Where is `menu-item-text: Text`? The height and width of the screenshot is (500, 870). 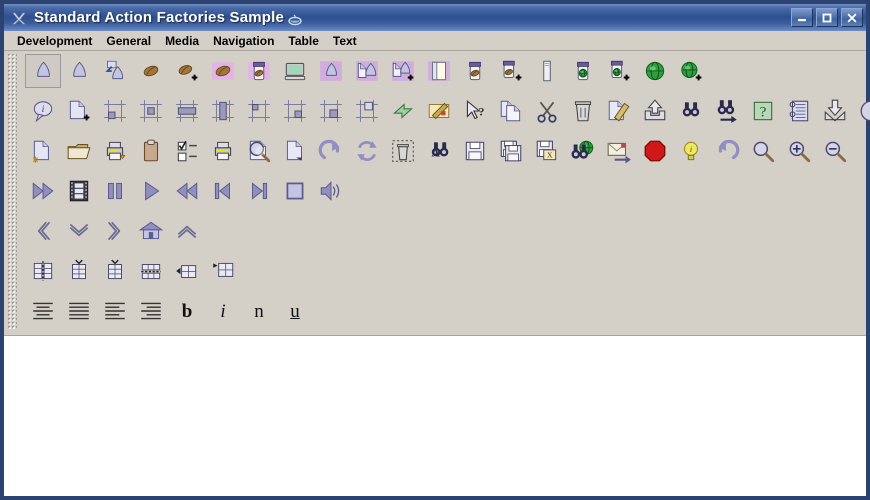 menu-item-text: Text is located at coordinates (345, 41).